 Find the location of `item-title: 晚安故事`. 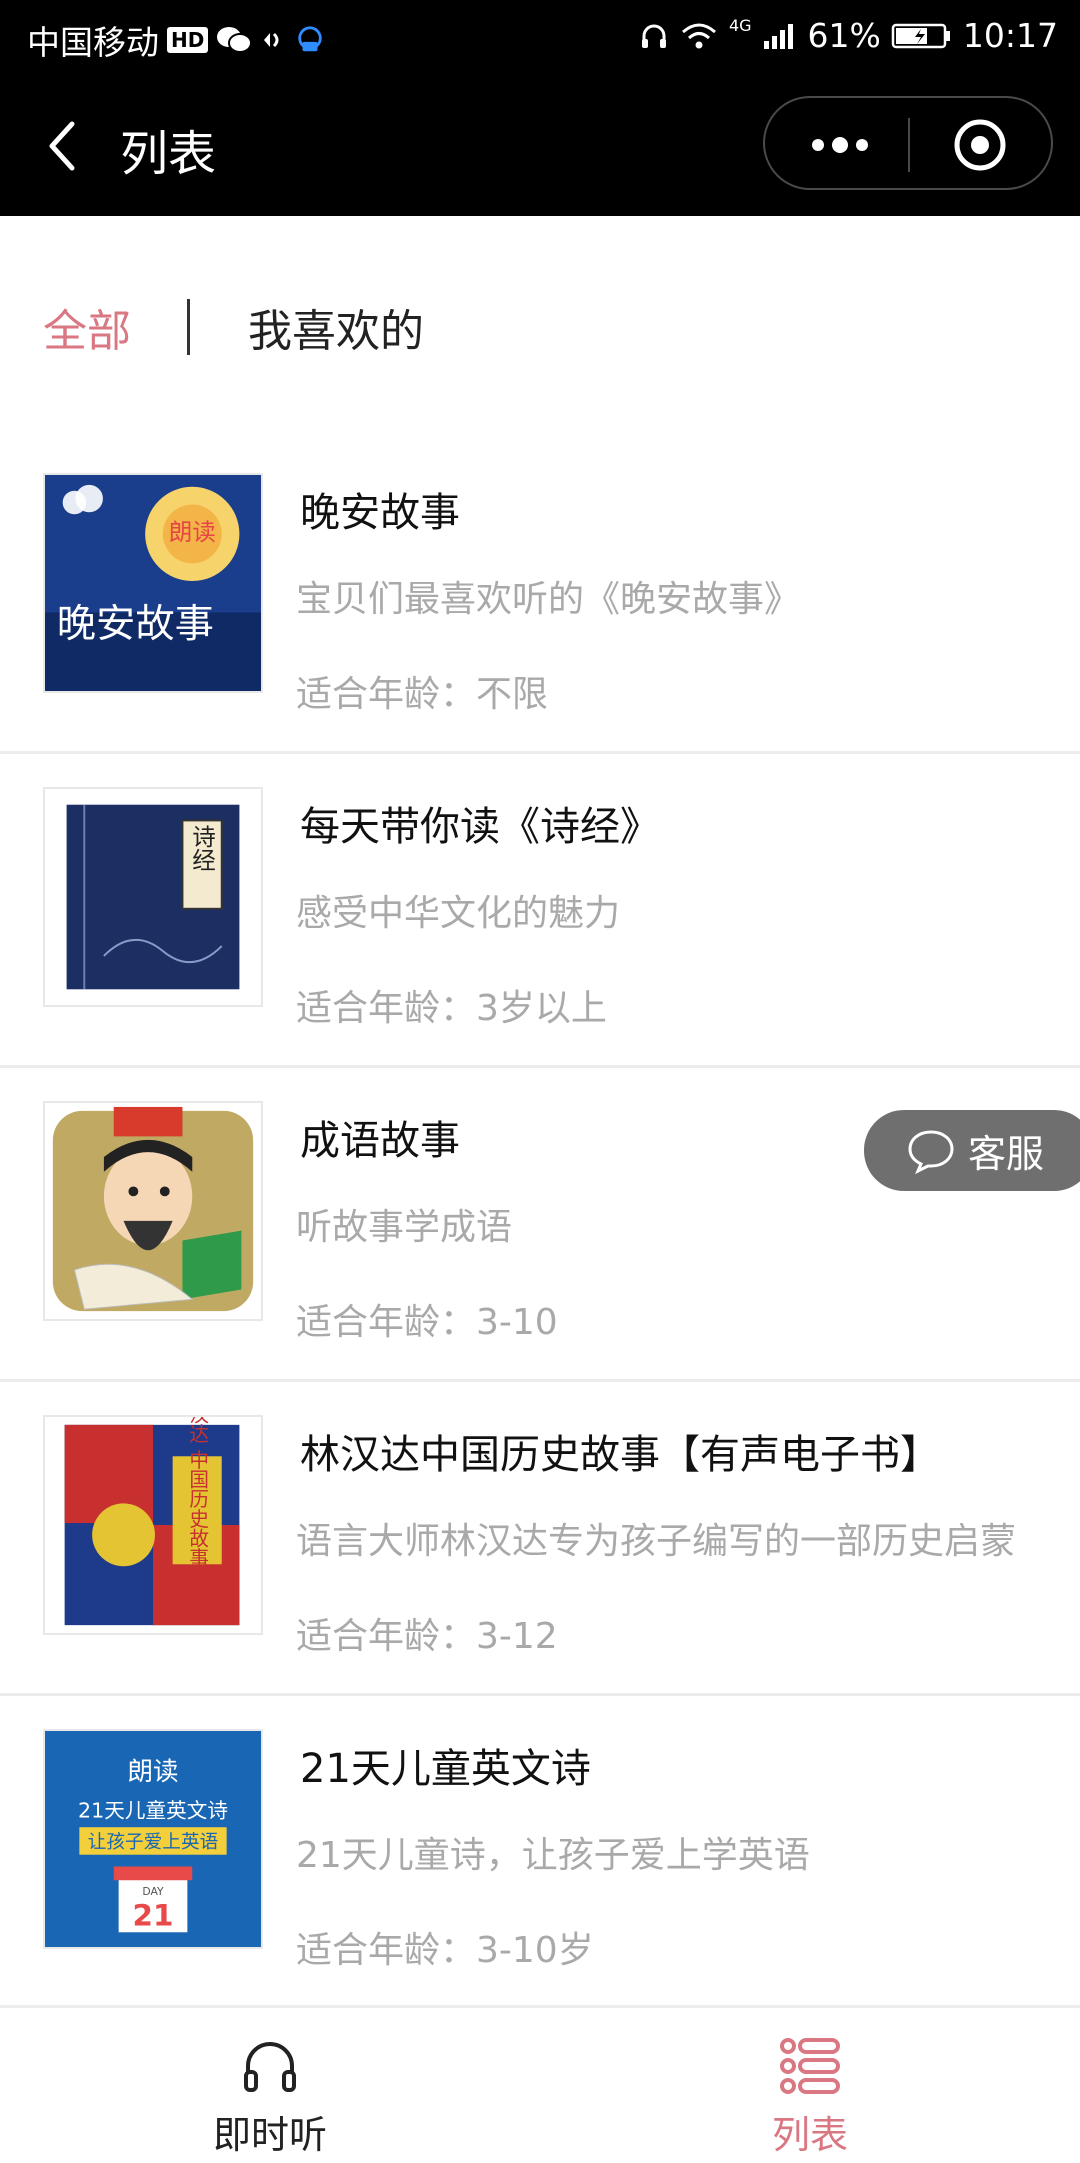

item-title: 晚安故事 is located at coordinates (380, 513).